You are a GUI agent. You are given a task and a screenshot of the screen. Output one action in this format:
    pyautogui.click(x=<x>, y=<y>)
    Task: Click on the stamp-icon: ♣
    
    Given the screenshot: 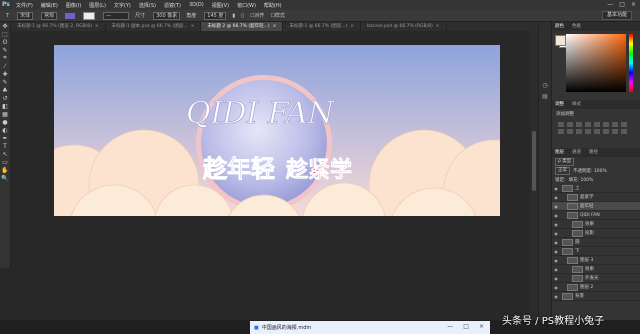 What is the action you would take?
    pyautogui.click(x=5, y=90)
    